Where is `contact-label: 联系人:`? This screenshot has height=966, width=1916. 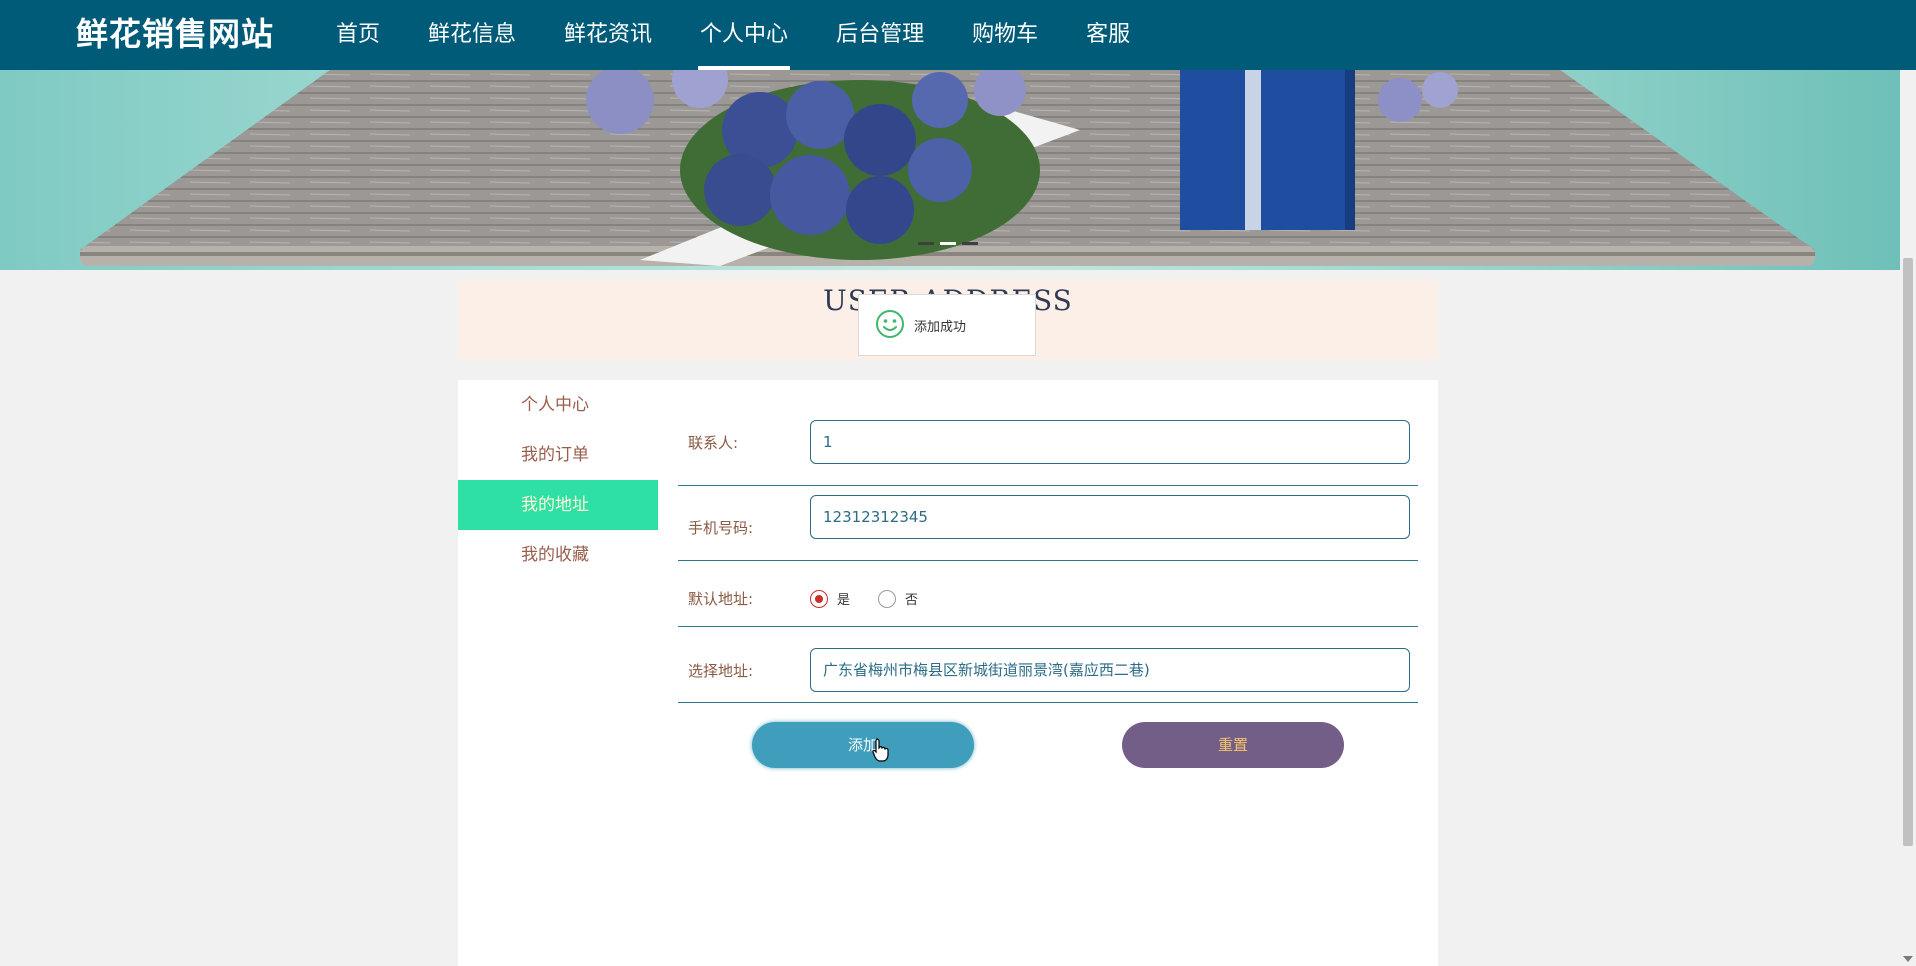
contact-label: 联系人: is located at coordinates (713, 443).